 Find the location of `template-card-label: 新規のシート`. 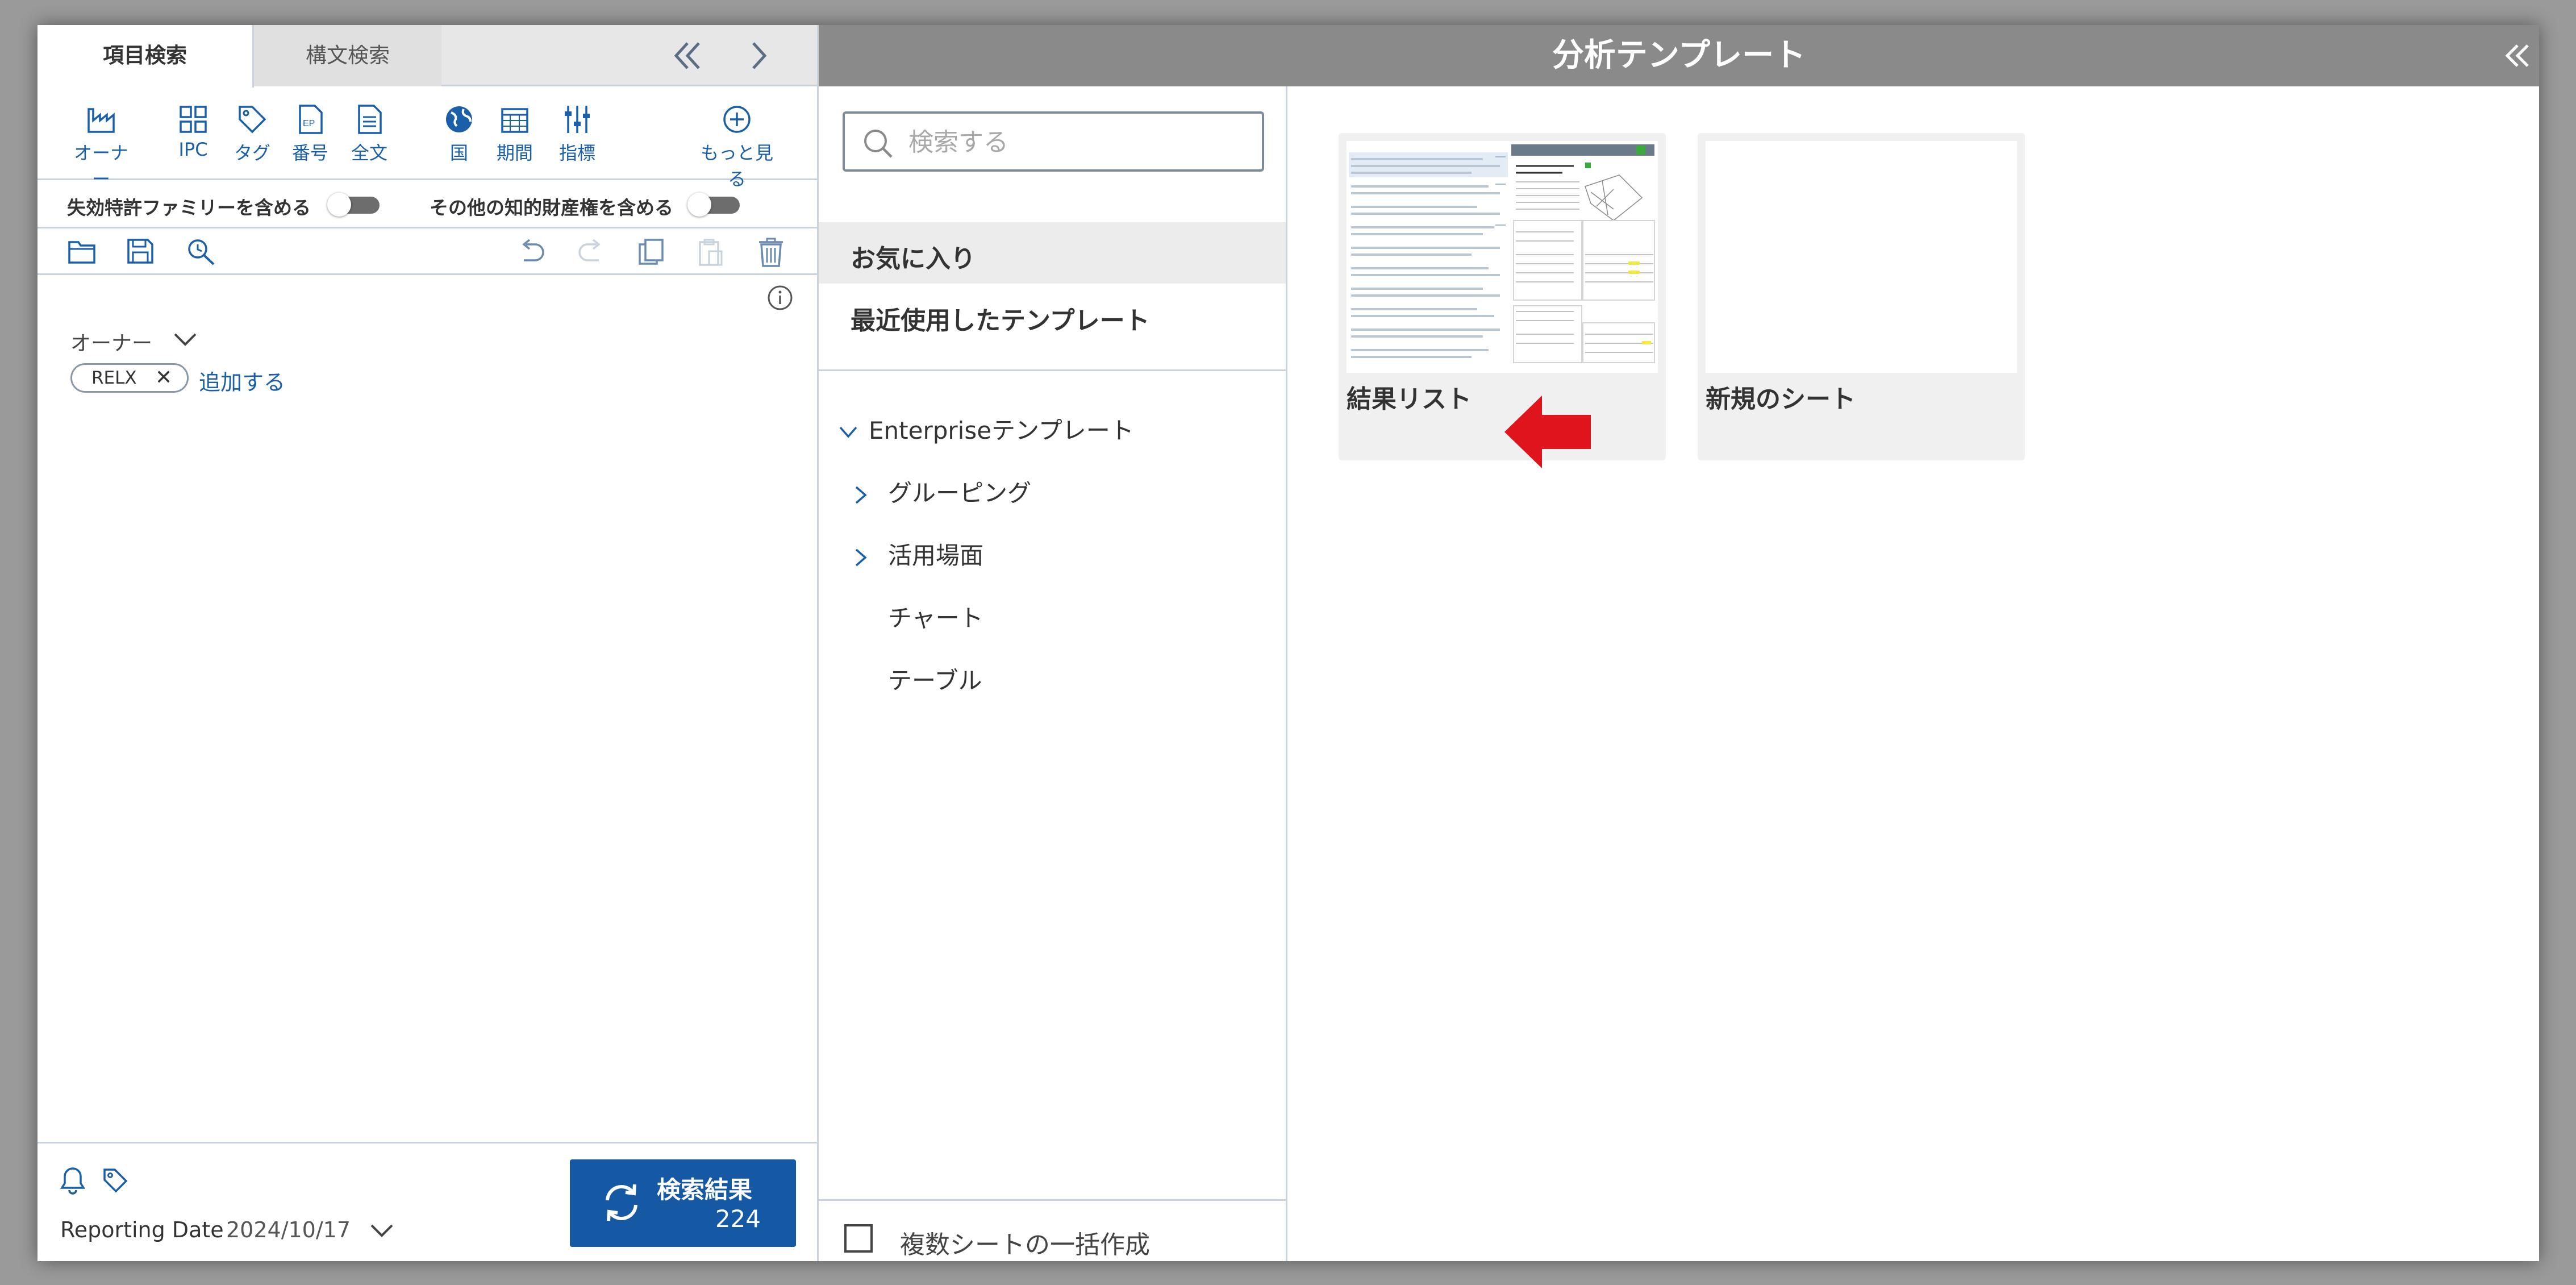

template-card-label: 新規のシート is located at coordinates (1781, 400).